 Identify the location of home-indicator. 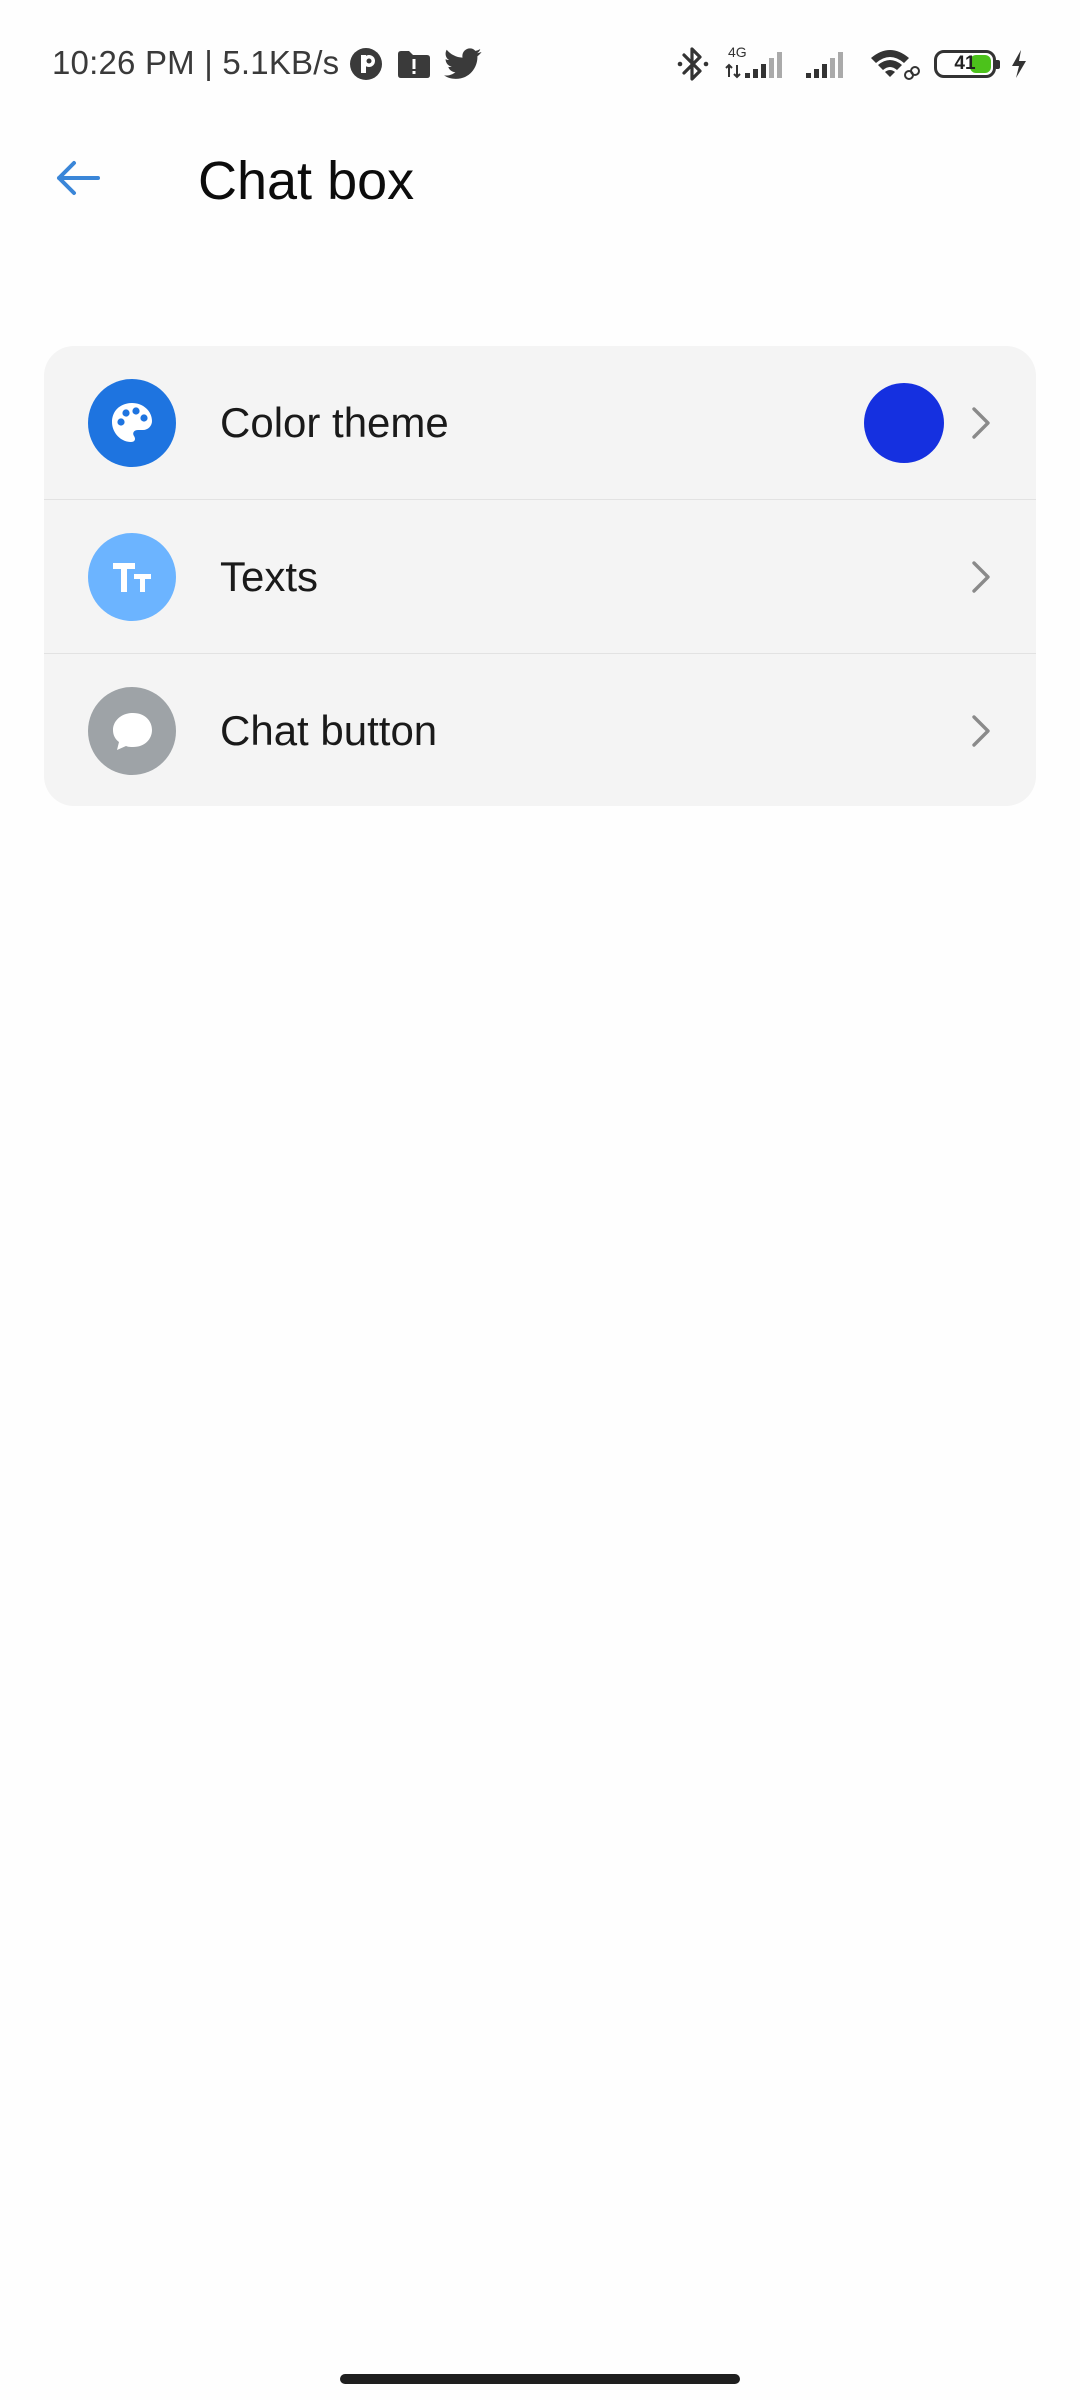
(540, 2379).